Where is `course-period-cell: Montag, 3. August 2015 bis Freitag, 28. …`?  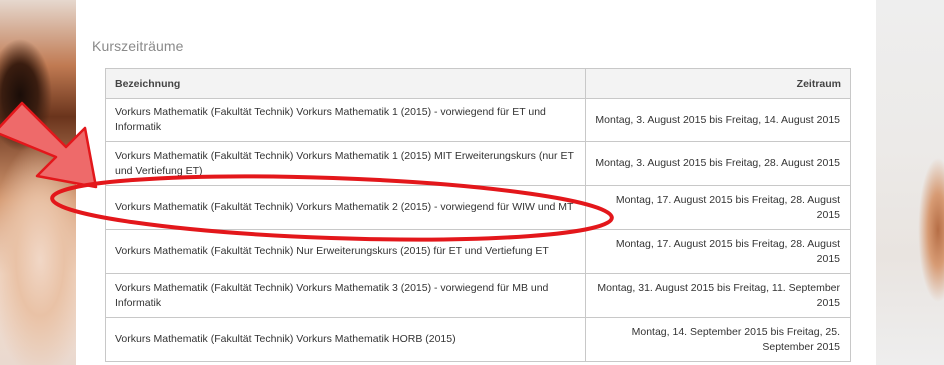
course-period-cell: Montag, 3. August 2015 bis Freitag, 28. … is located at coordinates (718, 163).